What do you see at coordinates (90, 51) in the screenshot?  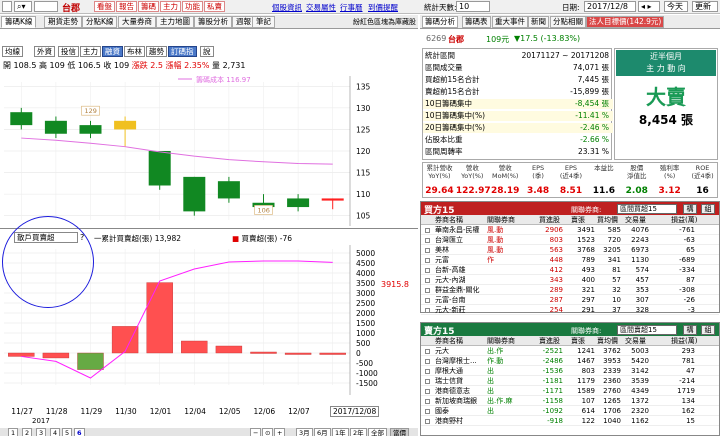 I see `ind-btn-main: 主力` at bounding box center [90, 51].